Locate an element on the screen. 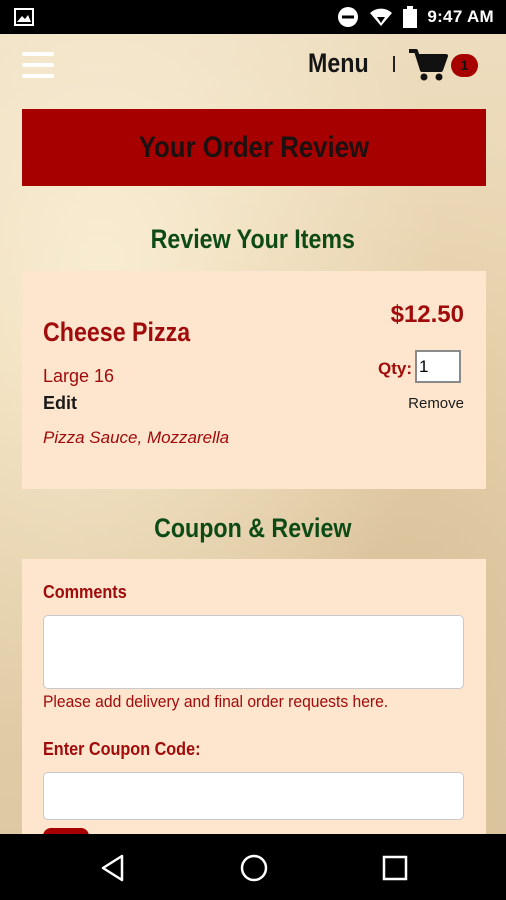 This screenshot has width=506, height=900. hamburger-icon is located at coordinates (38, 66).